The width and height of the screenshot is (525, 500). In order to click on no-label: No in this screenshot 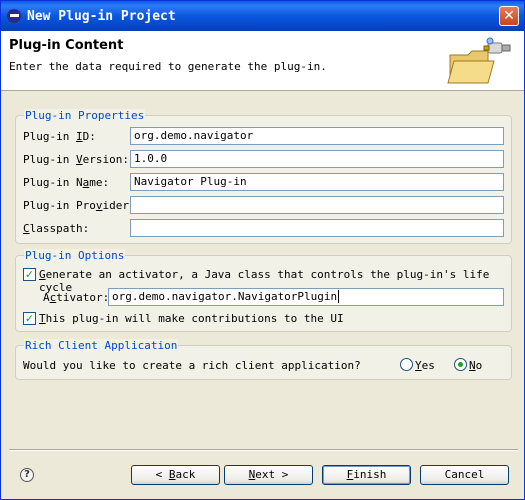, I will do `click(476, 365)`.